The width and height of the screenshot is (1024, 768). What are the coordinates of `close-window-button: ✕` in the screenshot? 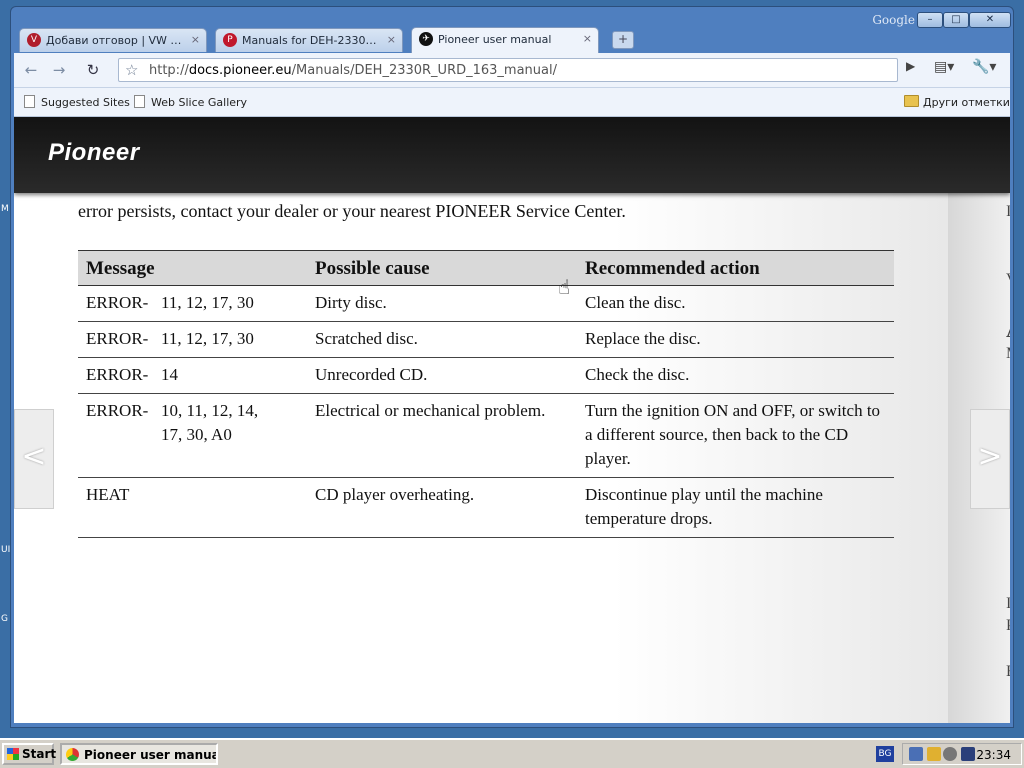 It's located at (990, 20).